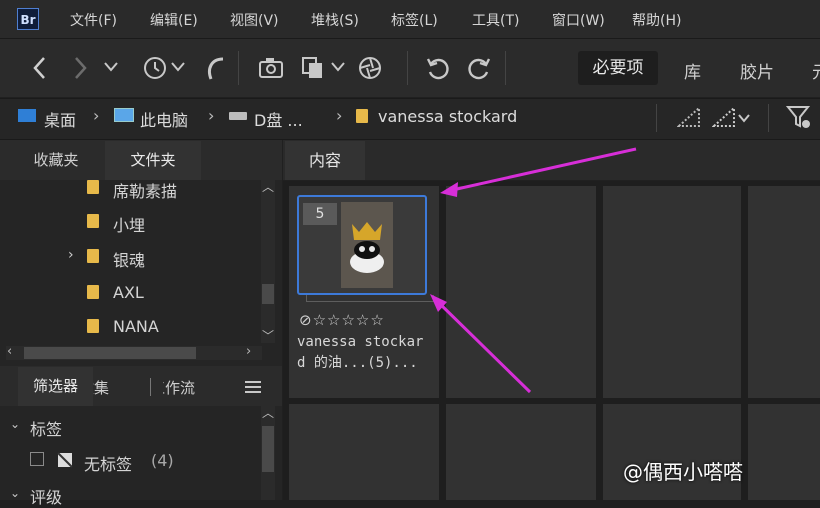  I want to click on menu-tools: 工具(T), so click(495, 20).